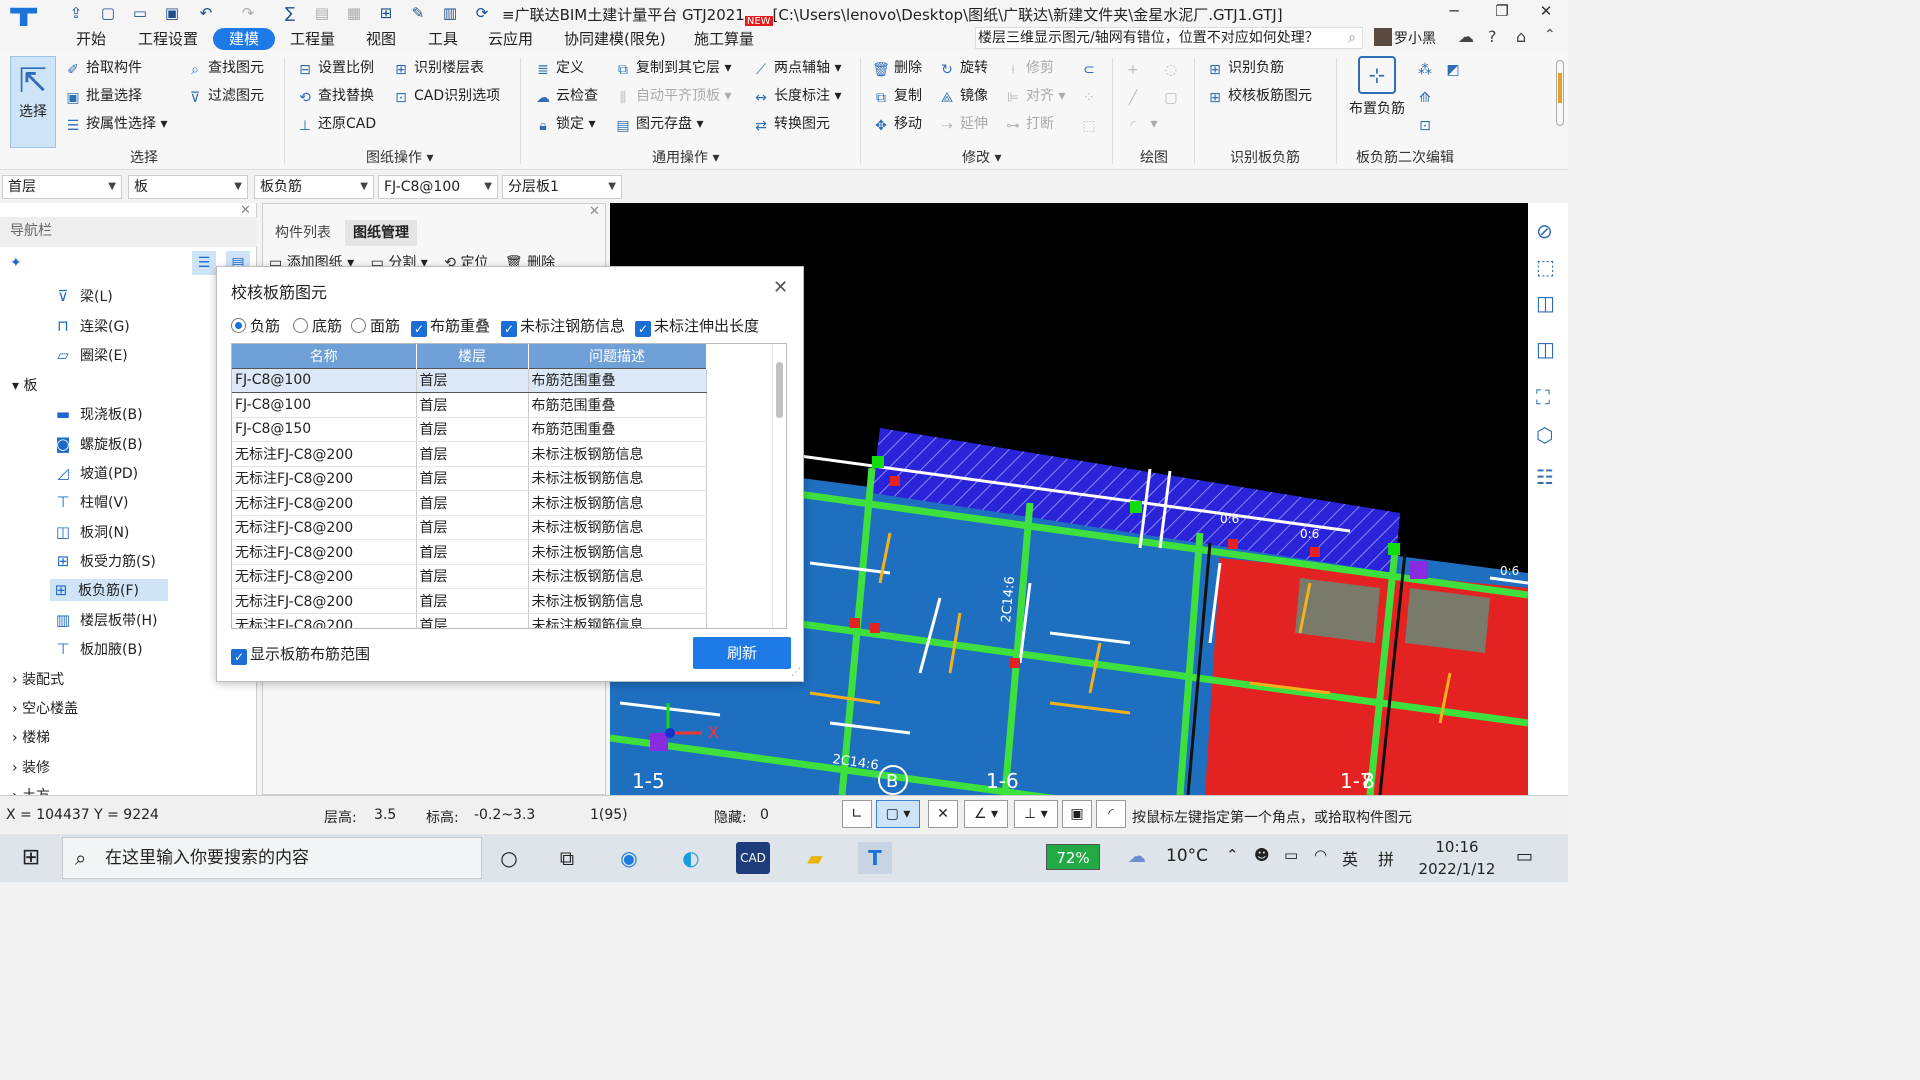 Image resolution: width=1920 pixels, height=1080 pixels. What do you see at coordinates (815, 858) in the screenshot?
I see `file-explorer-icon: ▰` at bounding box center [815, 858].